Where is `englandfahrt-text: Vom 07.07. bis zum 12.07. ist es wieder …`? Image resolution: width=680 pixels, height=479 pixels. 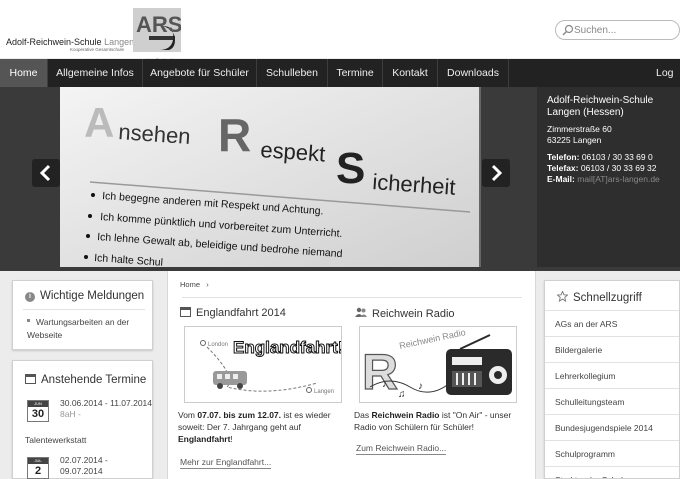 englandfahrt-text: Vom 07.07. bis zum 12.07. ist es wieder … is located at coordinates (263, 427).